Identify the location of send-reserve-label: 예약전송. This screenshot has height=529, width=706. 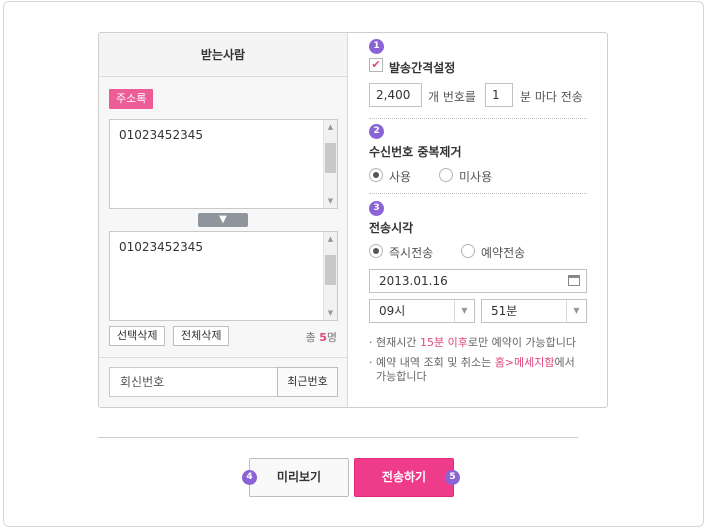
(503, 252).